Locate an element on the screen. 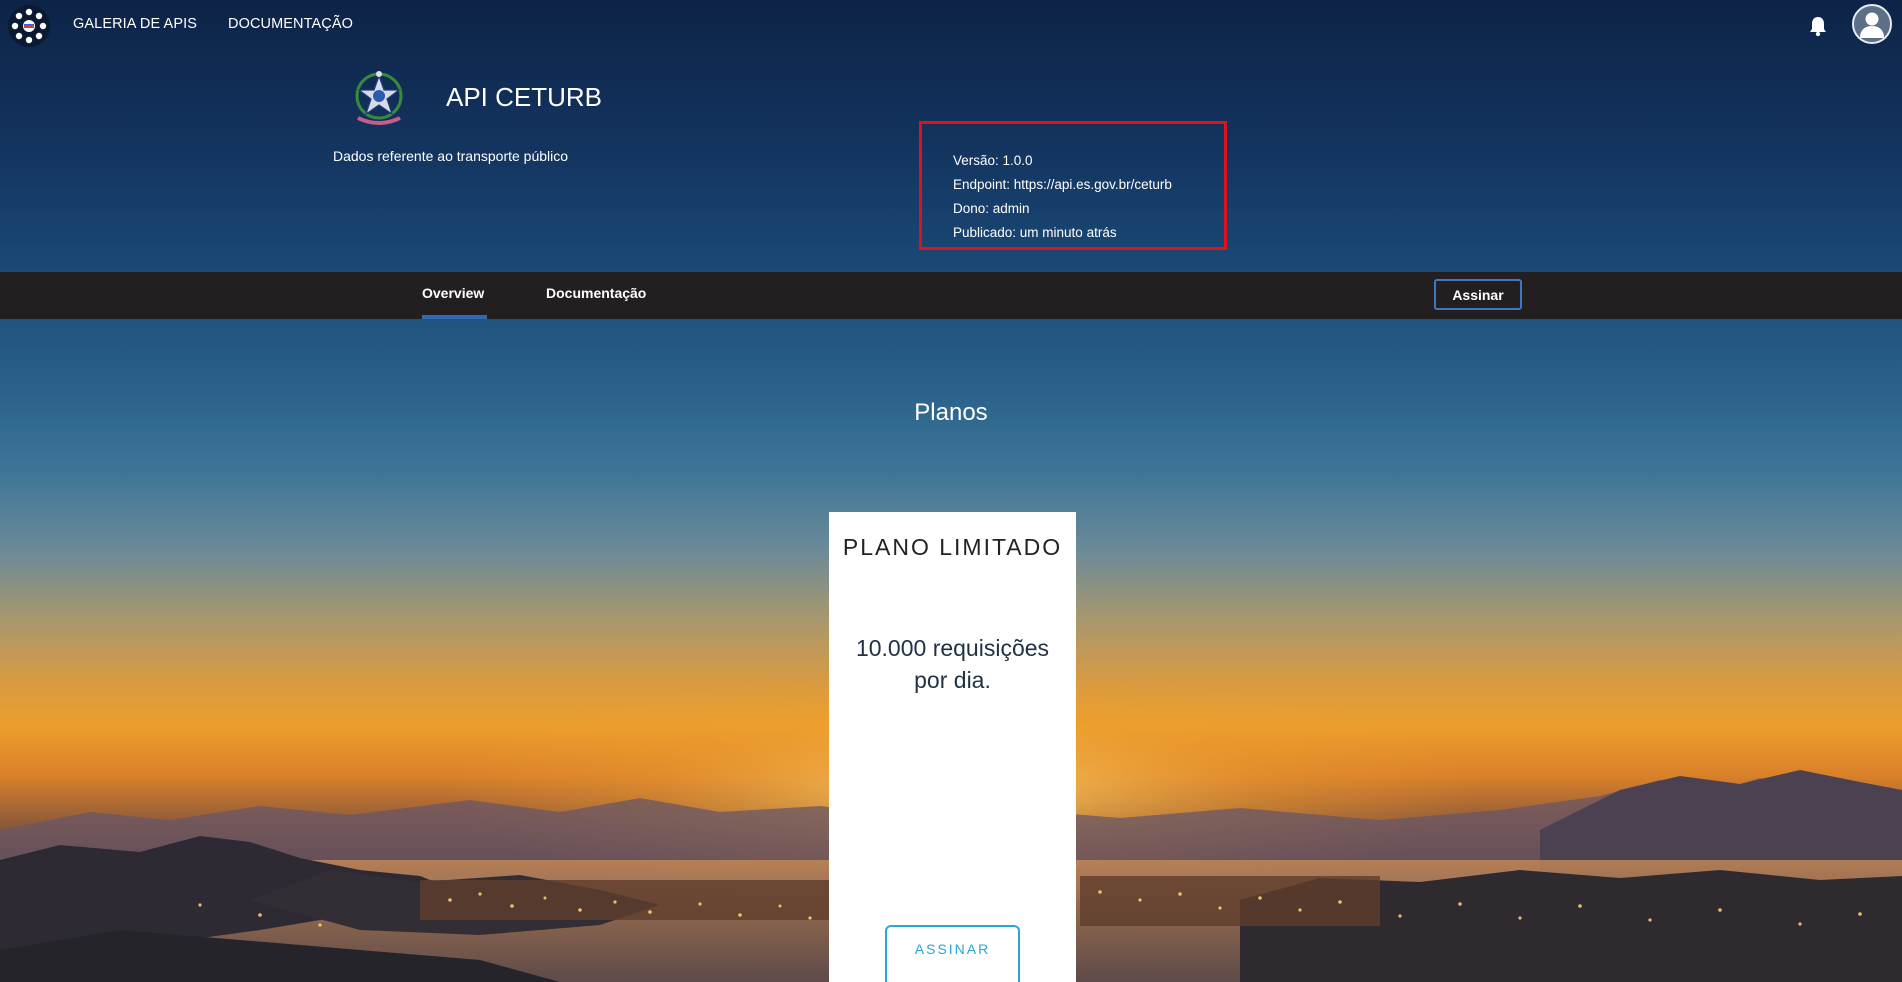 Image resolution: width=1902 pixels, height=982 pixels. plan-subscribe-button: ASSINAR is located at coordinates (952, 953).